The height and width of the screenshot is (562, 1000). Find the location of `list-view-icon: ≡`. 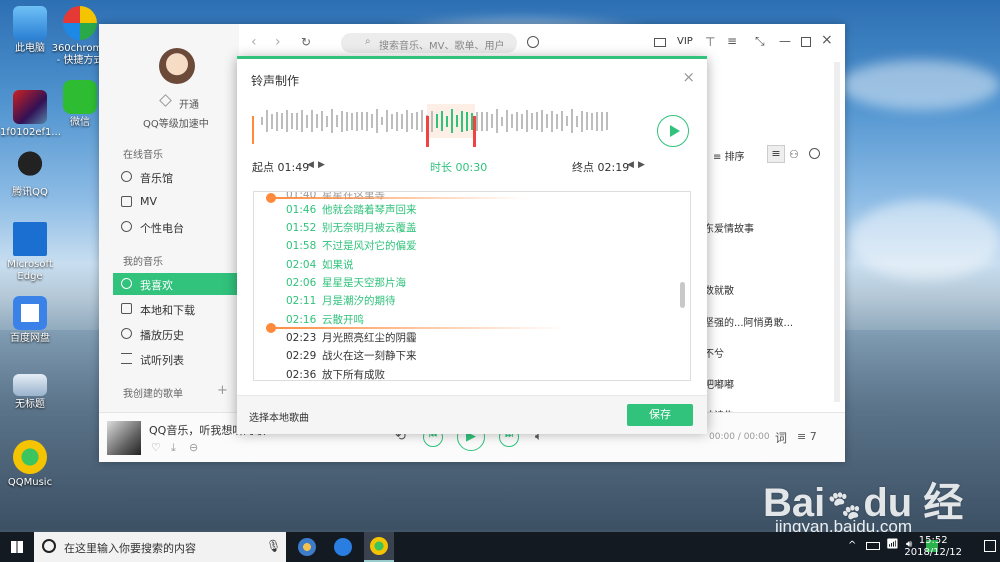

list-view-icon: ≡ is located at coordinates (776, 154).